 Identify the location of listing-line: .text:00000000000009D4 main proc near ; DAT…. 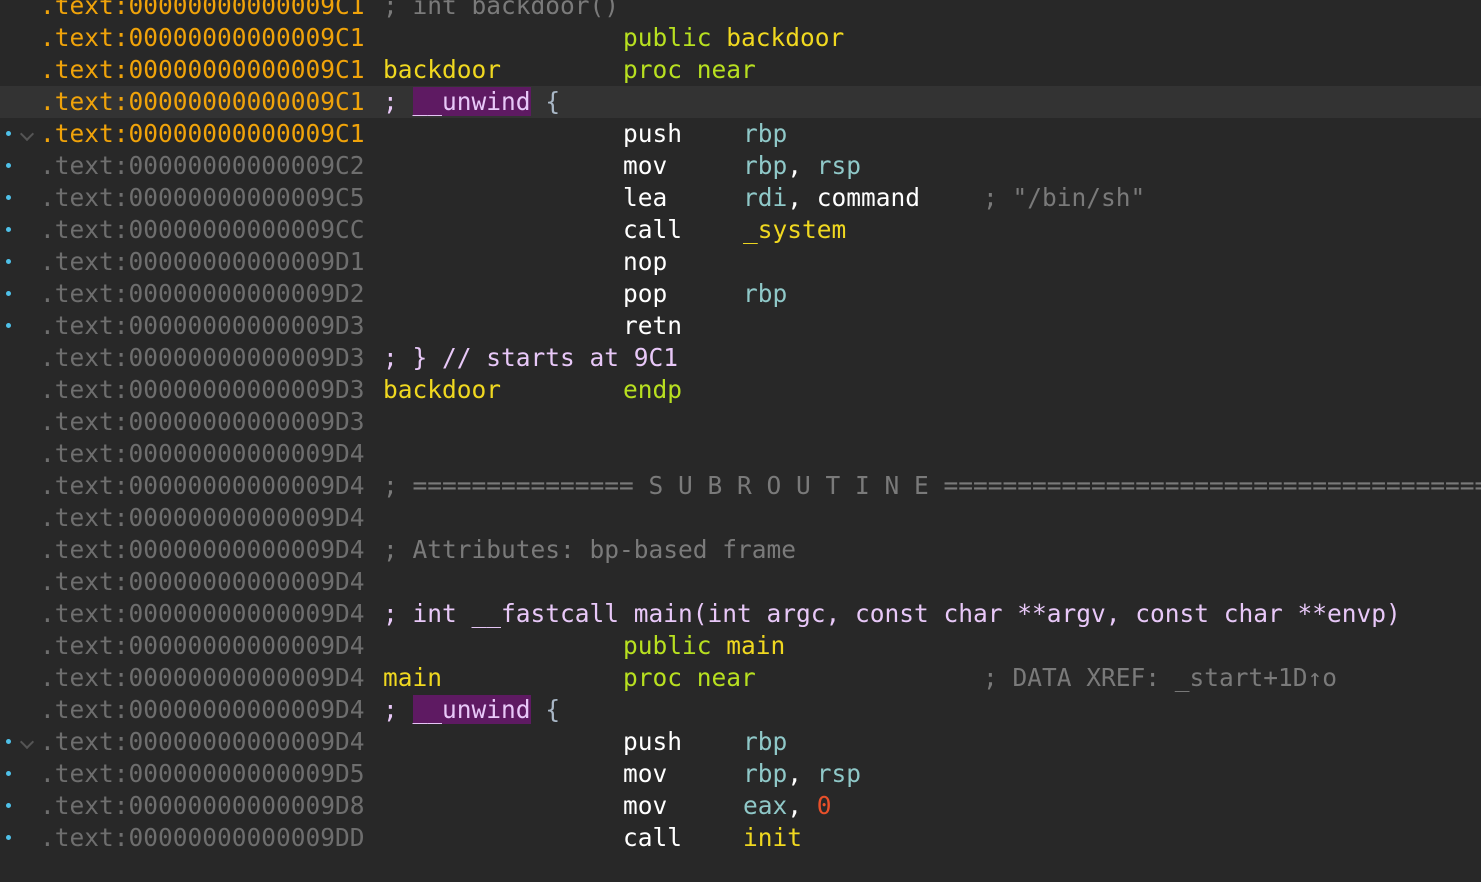
(740, 678).